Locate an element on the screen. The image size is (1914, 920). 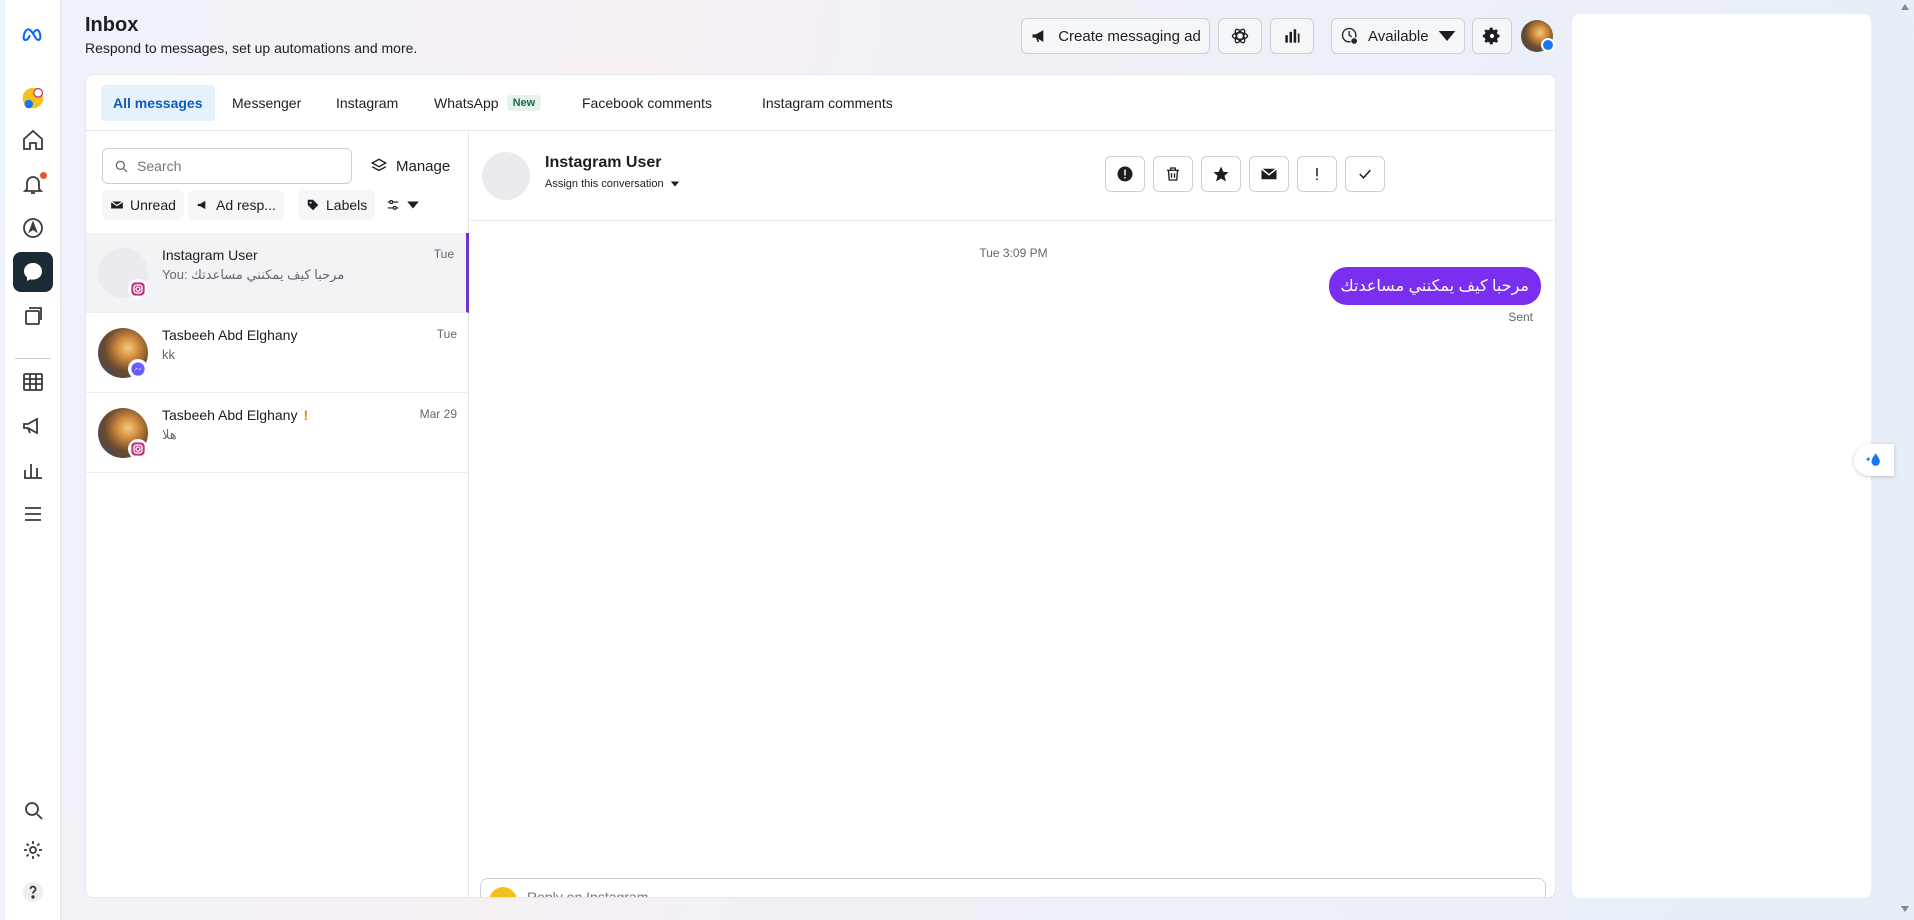
create-messaging-ad-label: Create messaging ad is located at coordinates (1129, 36).